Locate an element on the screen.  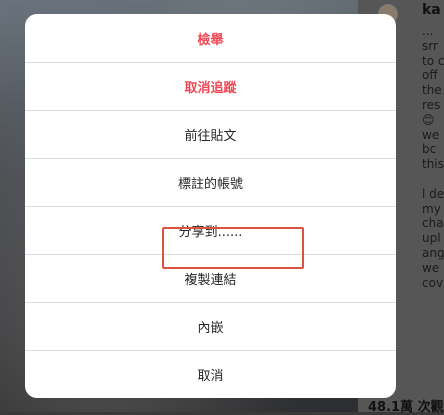
report-button: 檢舉 is located at coordinates (210, 38).